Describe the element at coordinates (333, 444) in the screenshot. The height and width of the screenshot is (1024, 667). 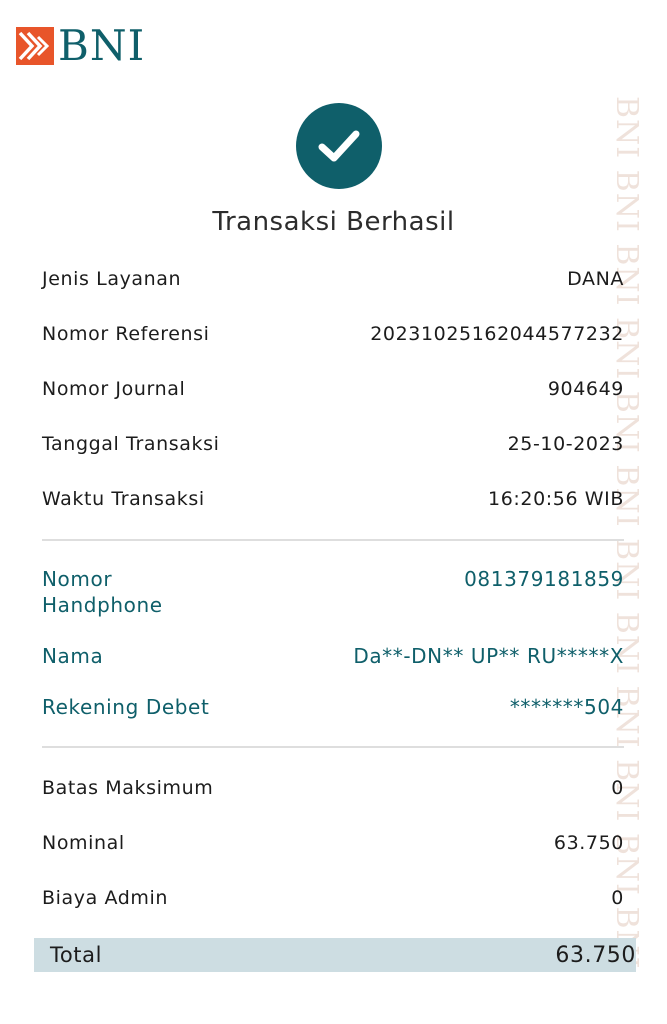
I see `detail-row-date: Tanggal Transaksi 25-10-2023` at that location.